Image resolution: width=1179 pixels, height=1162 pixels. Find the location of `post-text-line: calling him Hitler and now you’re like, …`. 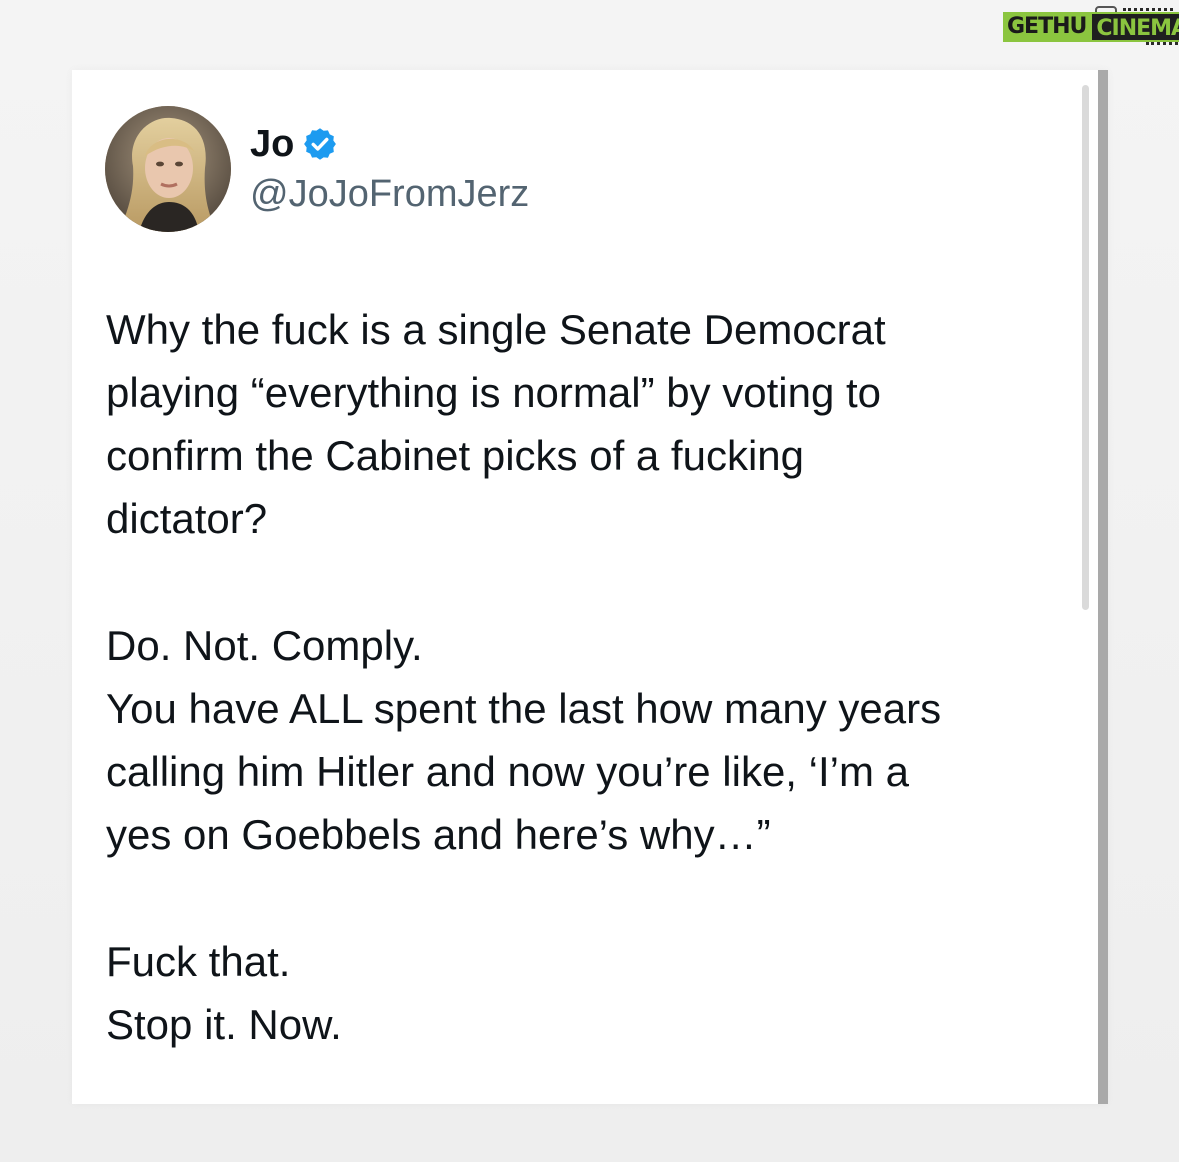

post-text-line: calling him Hitler and now you’re like, … is located at coordinates (507, 771).